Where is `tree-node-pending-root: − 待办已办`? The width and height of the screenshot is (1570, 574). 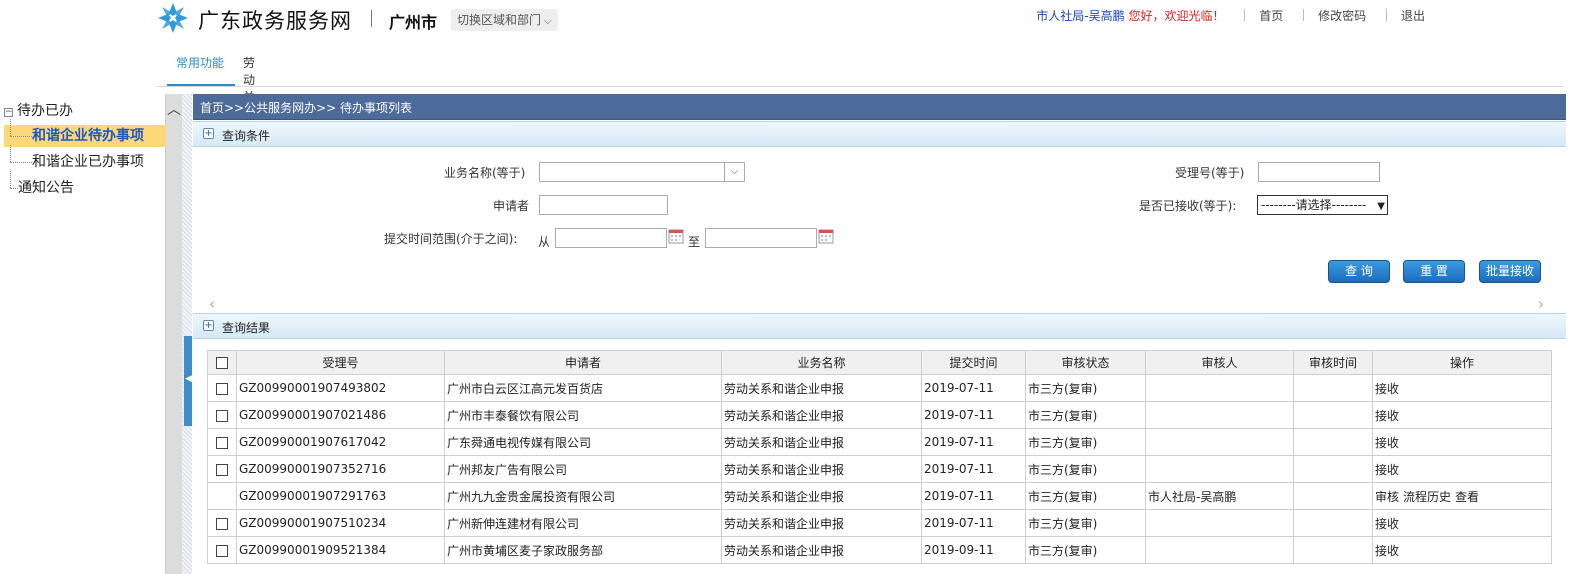 tree-node-pending-root: − 待办已办 is located at coordinates (38, 111).